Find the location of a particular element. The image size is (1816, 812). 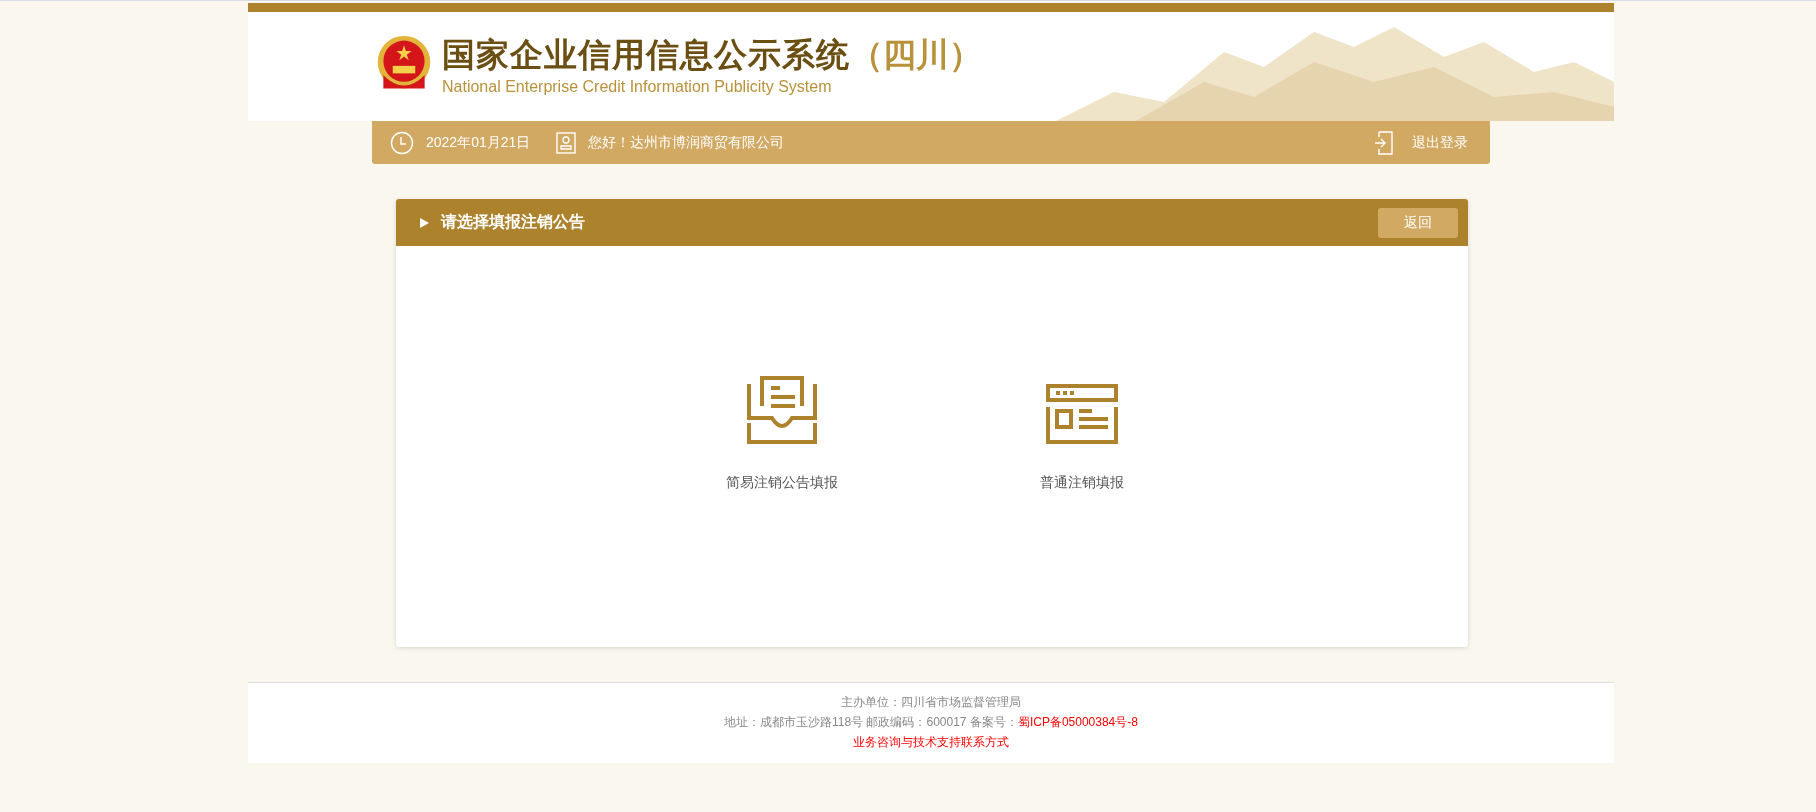

address-text: 地址：成都市玉沙路118号 邮政编码：600017 备案号： is located at coordinates (871, 722).